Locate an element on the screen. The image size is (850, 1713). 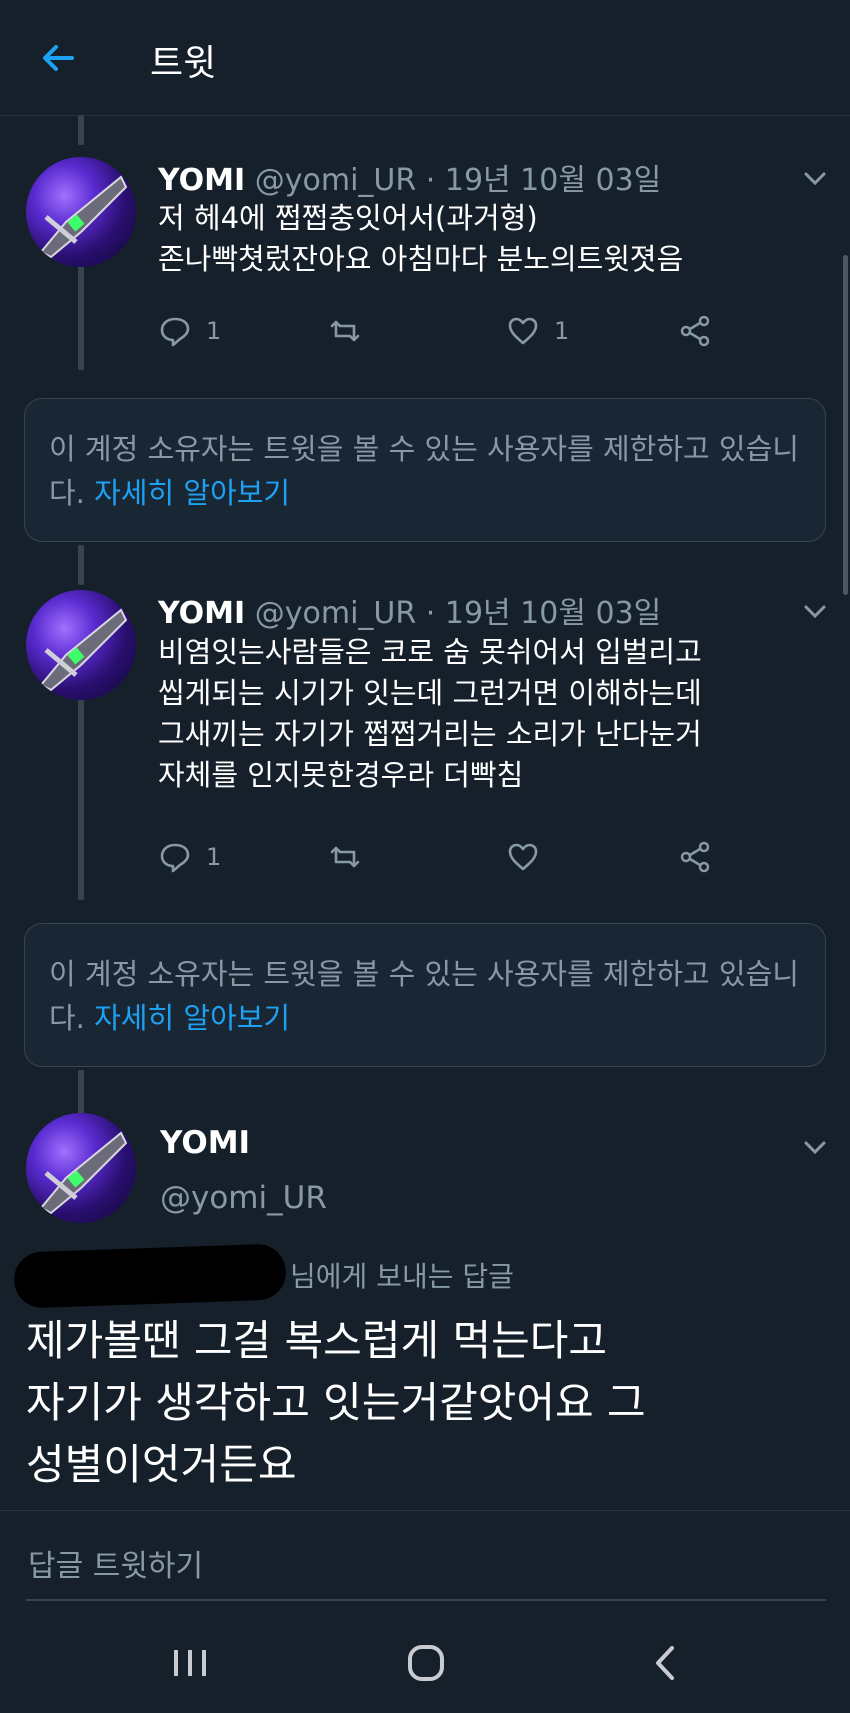
system-nav-bar is located at coordinates (425, 1661).